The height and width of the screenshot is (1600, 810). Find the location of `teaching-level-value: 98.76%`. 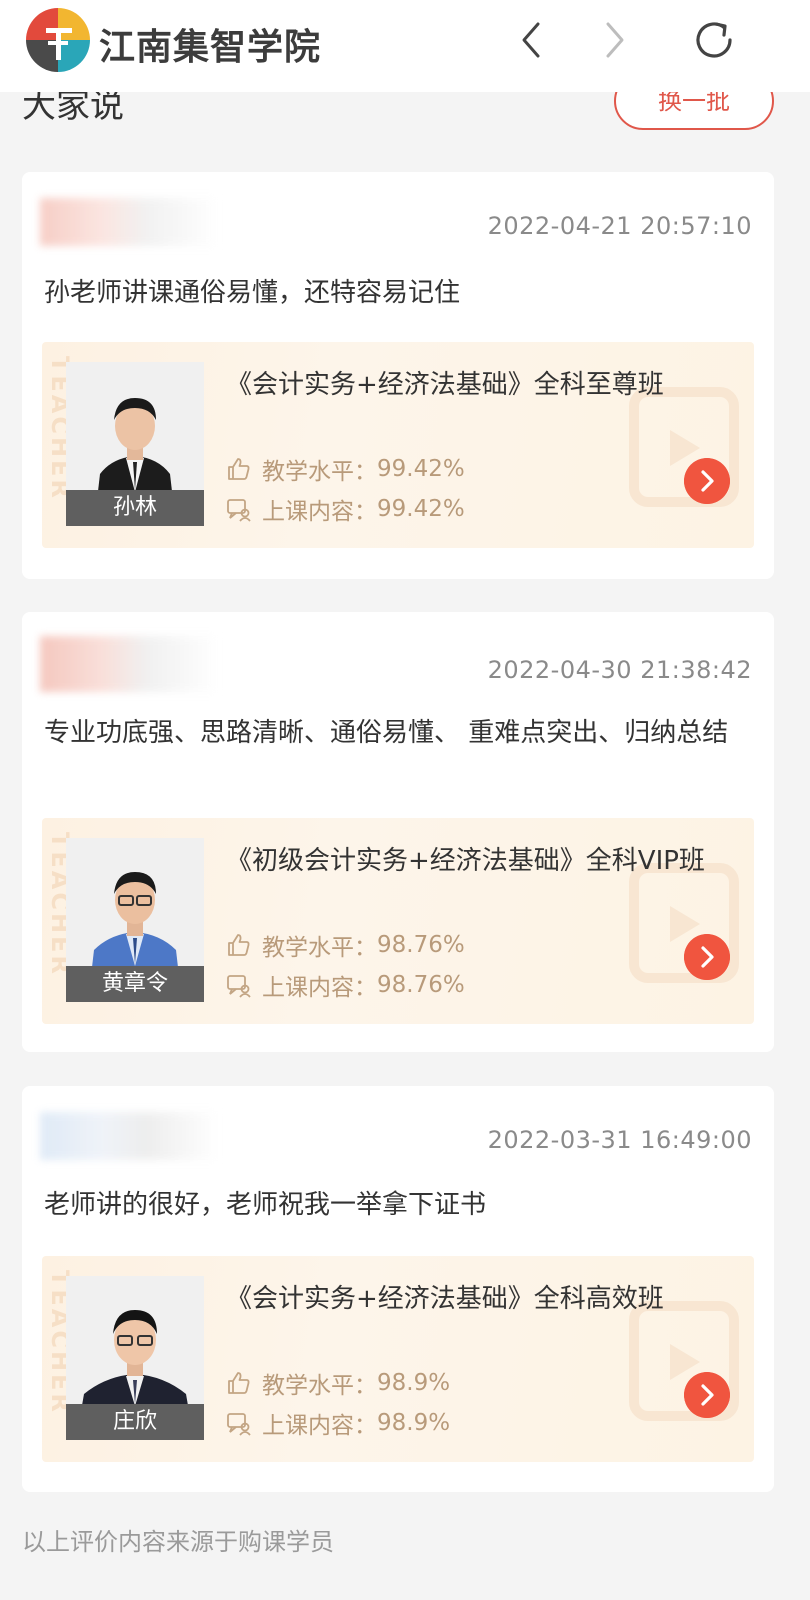

teaching-level-value: 98.76% is located at coordinates (421, 945).